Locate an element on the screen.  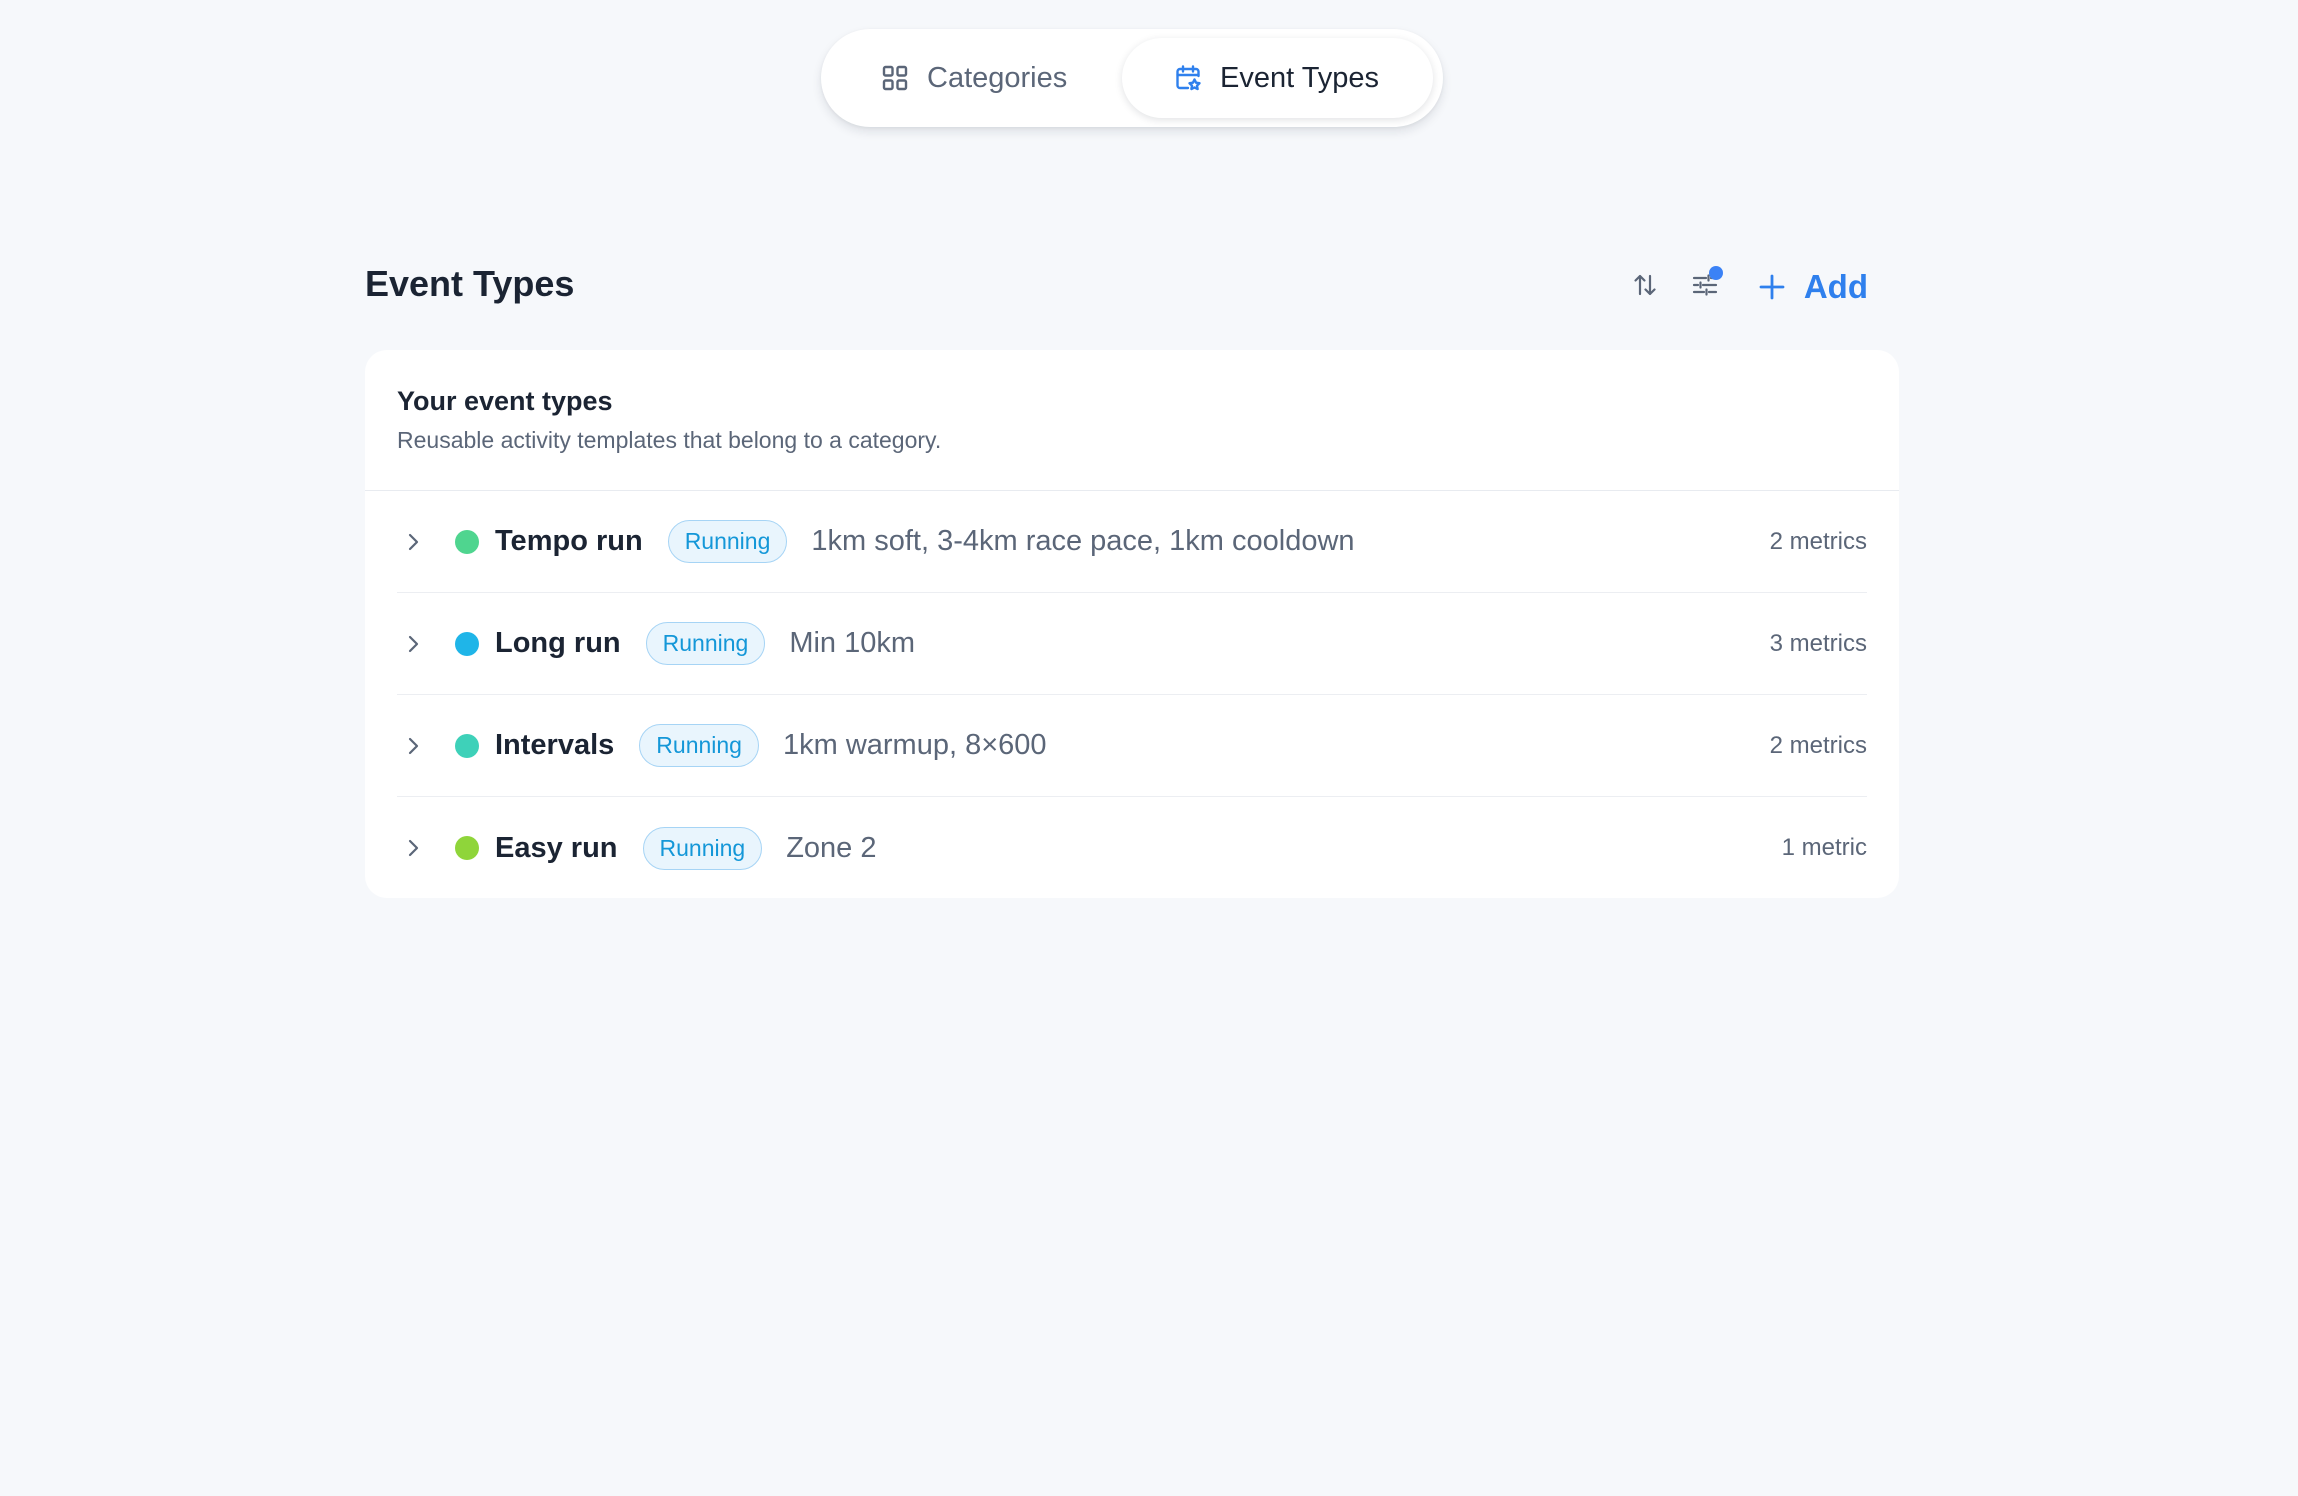
sort-button is located at coordinates (1645, 287).